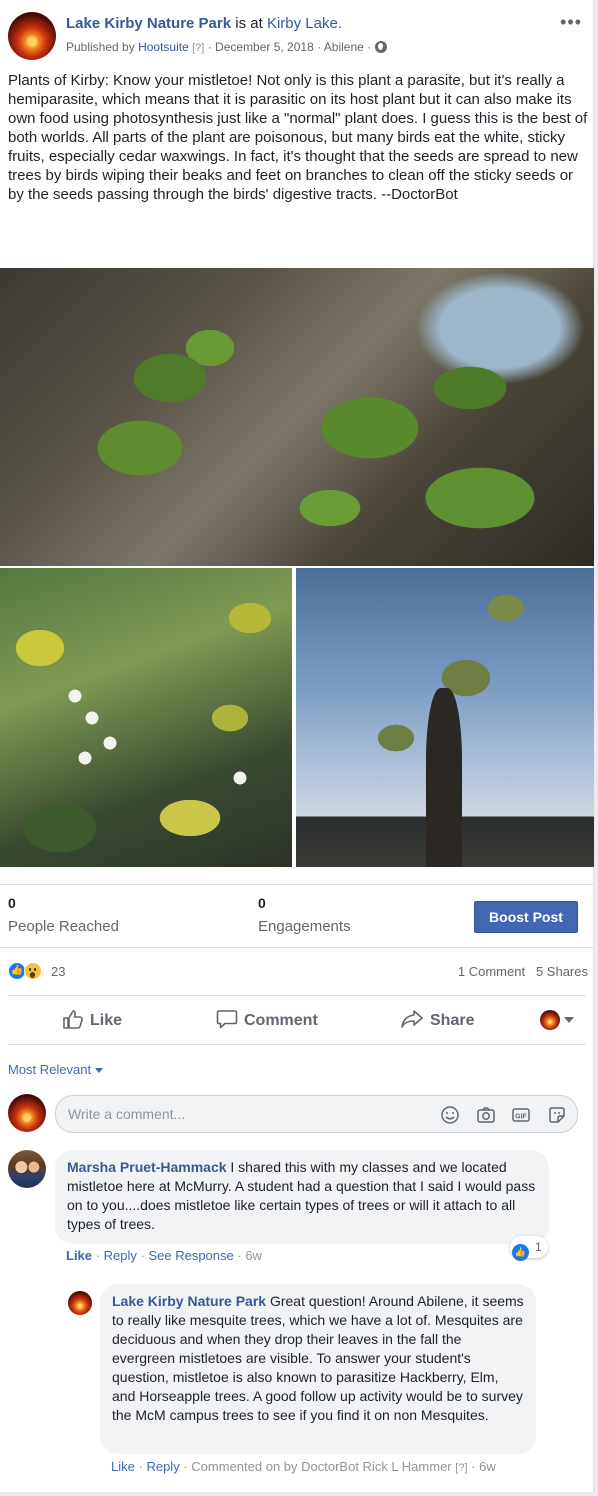 Image resolution: width=598 pixels, height=1496 pixels. I want to click on comment-actions: Like · Reply · See Response · 6w, so click(164, 1255).